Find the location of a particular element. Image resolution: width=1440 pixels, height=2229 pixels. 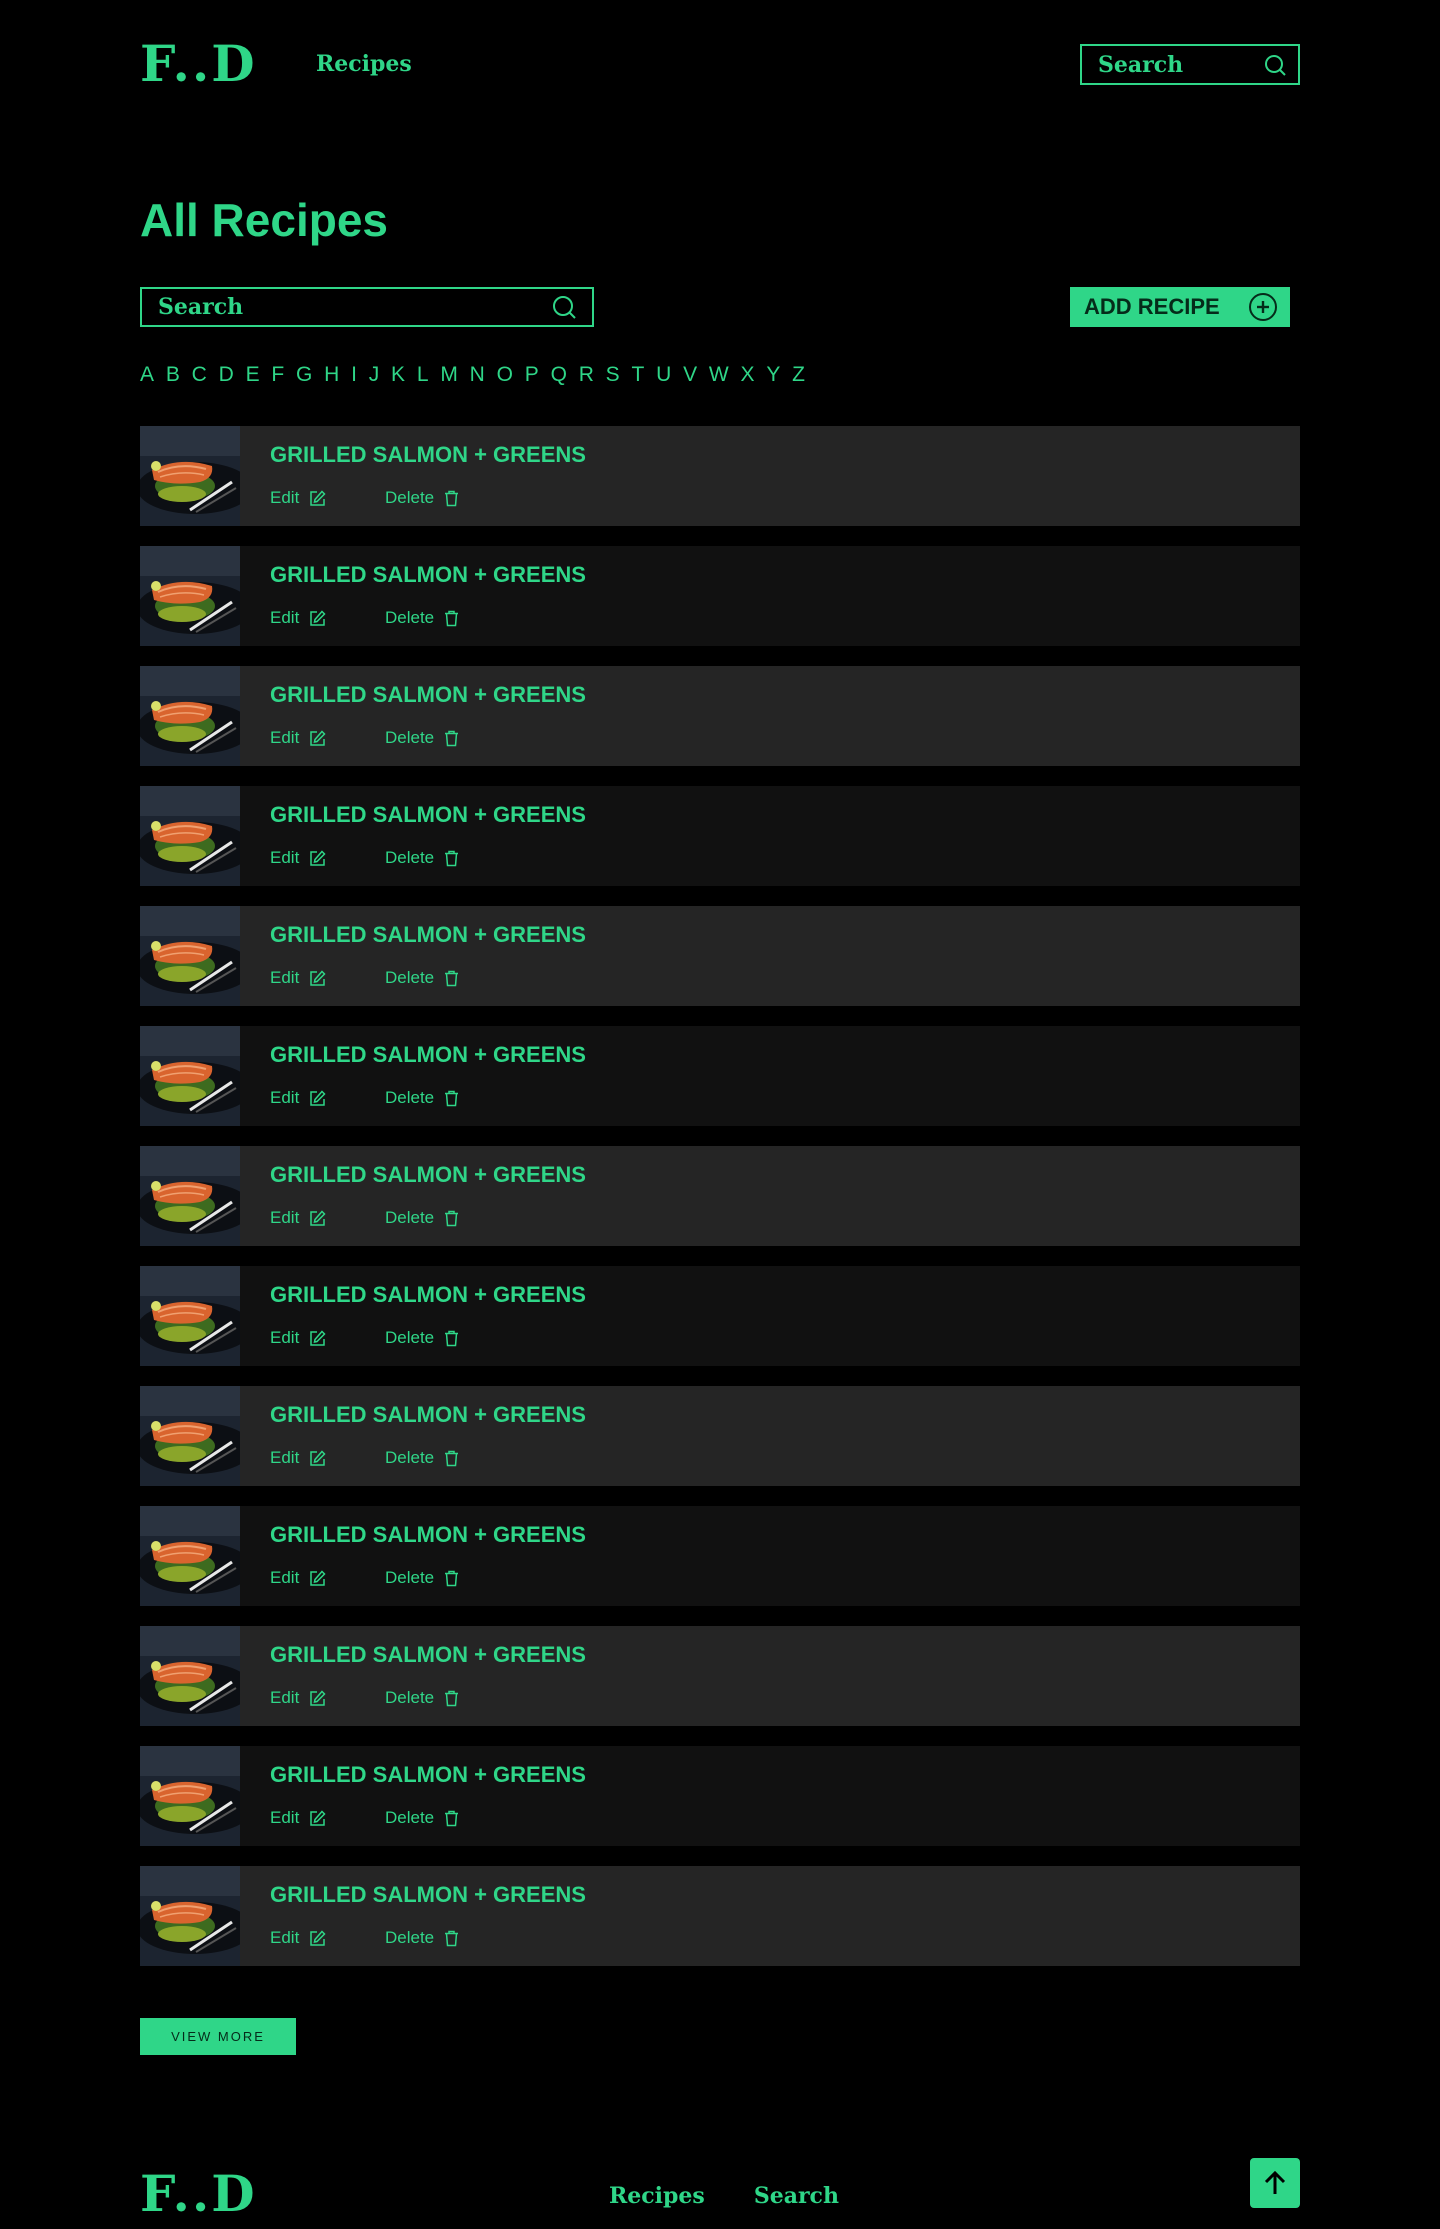

alphabet-letter-c: C is located at coordinates (199, 375).